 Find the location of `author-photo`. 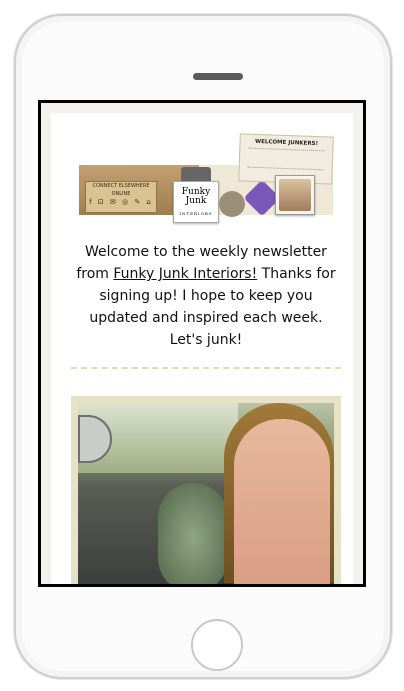

author-photo is located at coordinates (295, 195).